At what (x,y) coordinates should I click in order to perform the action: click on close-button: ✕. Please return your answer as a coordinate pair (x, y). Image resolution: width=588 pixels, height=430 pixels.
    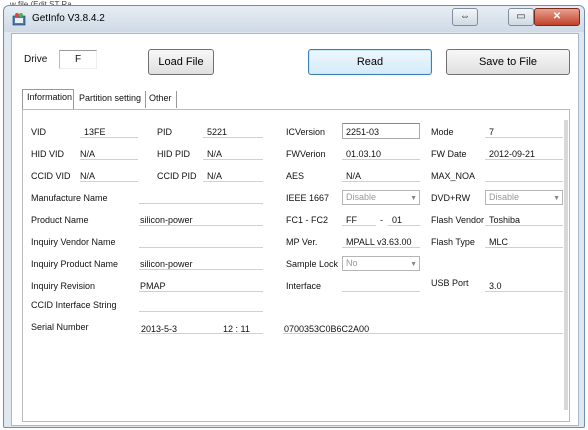
    Looking at the image, I should click on (557, 17).